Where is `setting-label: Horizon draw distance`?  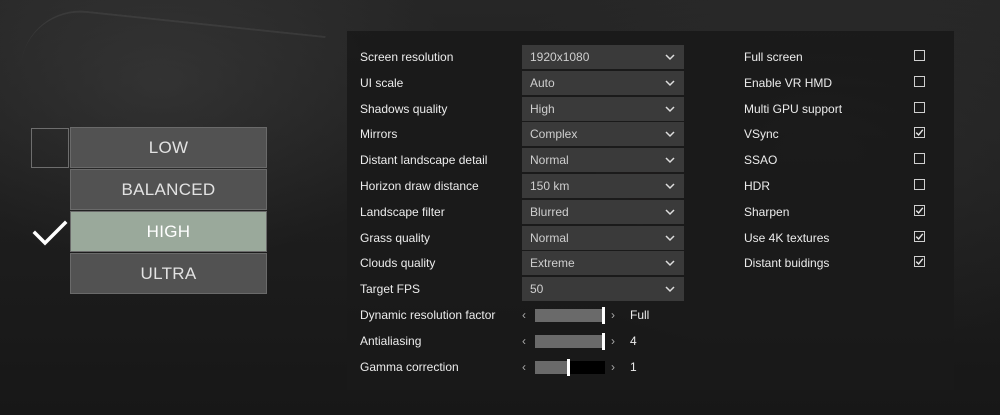 setting-label: Horizon draw distance is located at coordinates (419, 185).